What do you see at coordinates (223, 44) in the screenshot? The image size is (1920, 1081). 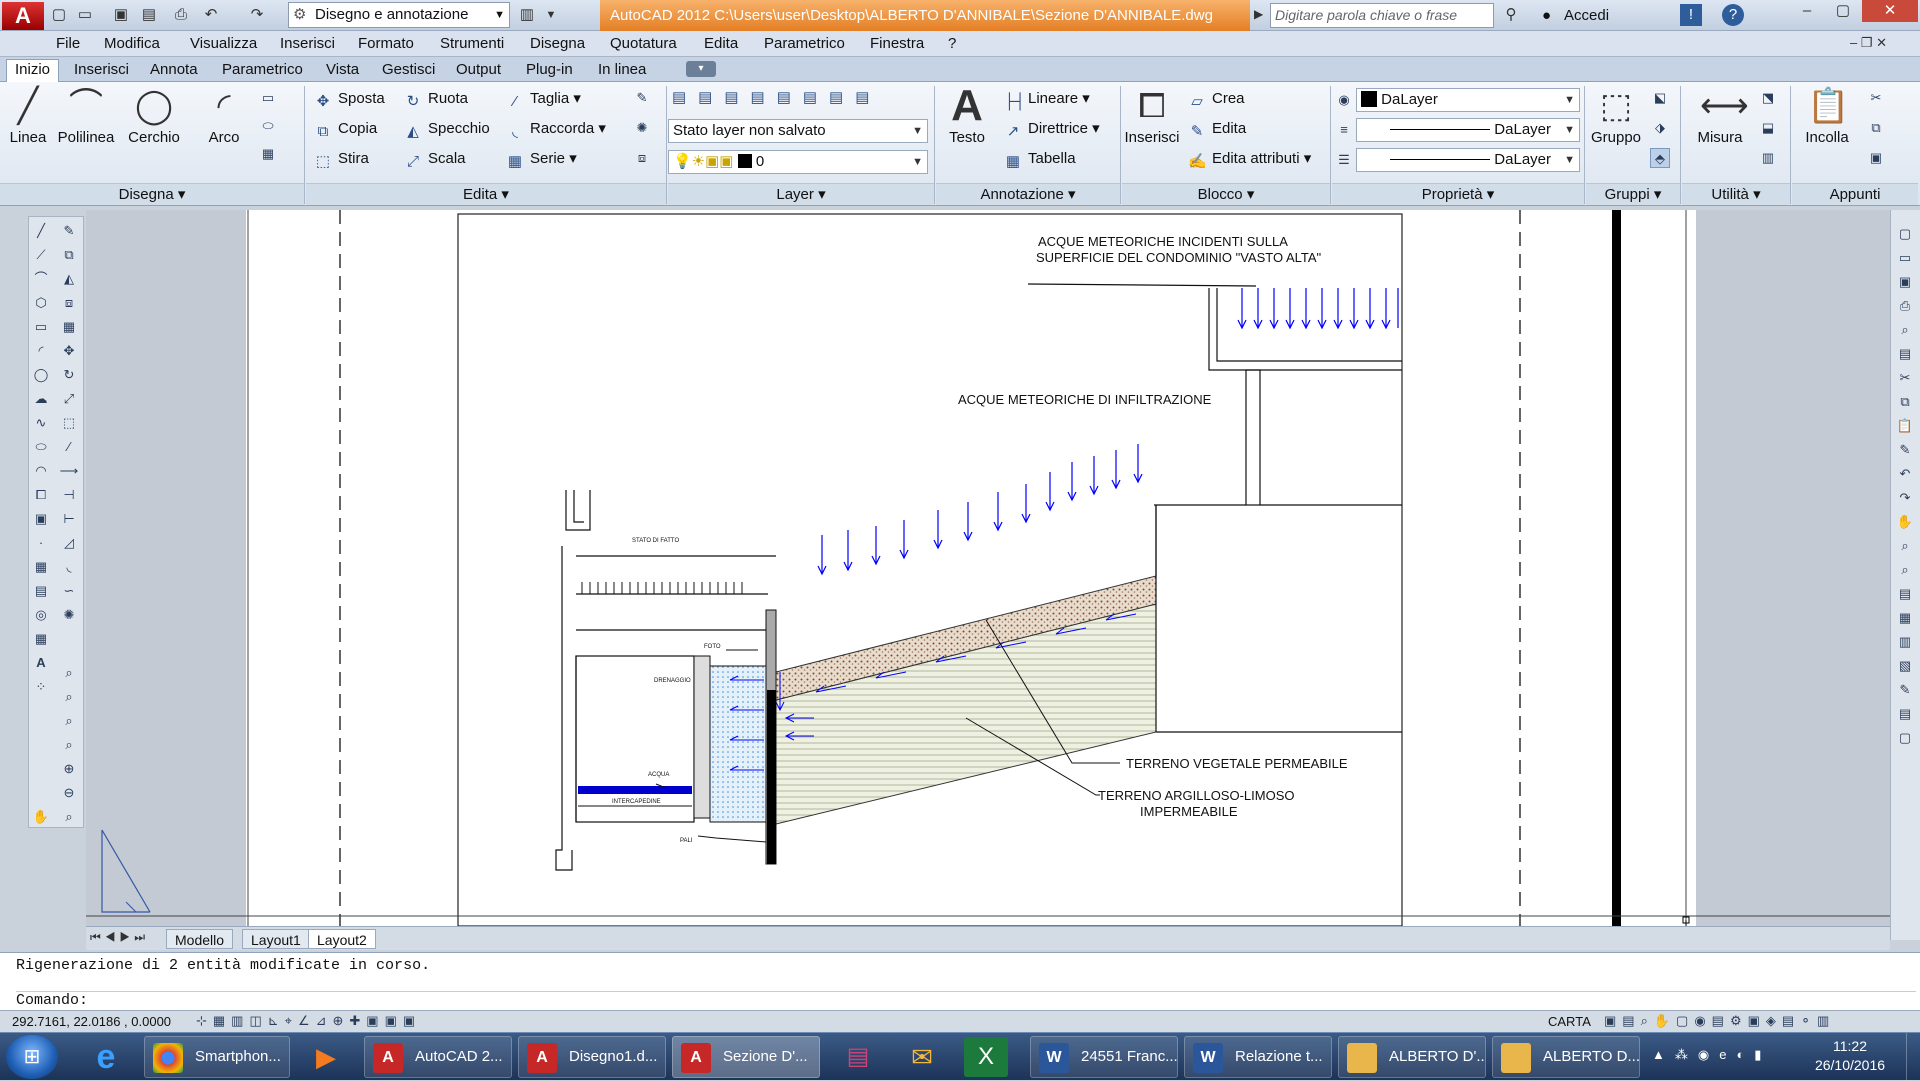 I see `menu-visualizza: Visualizza` at bounding box center [223, 44].